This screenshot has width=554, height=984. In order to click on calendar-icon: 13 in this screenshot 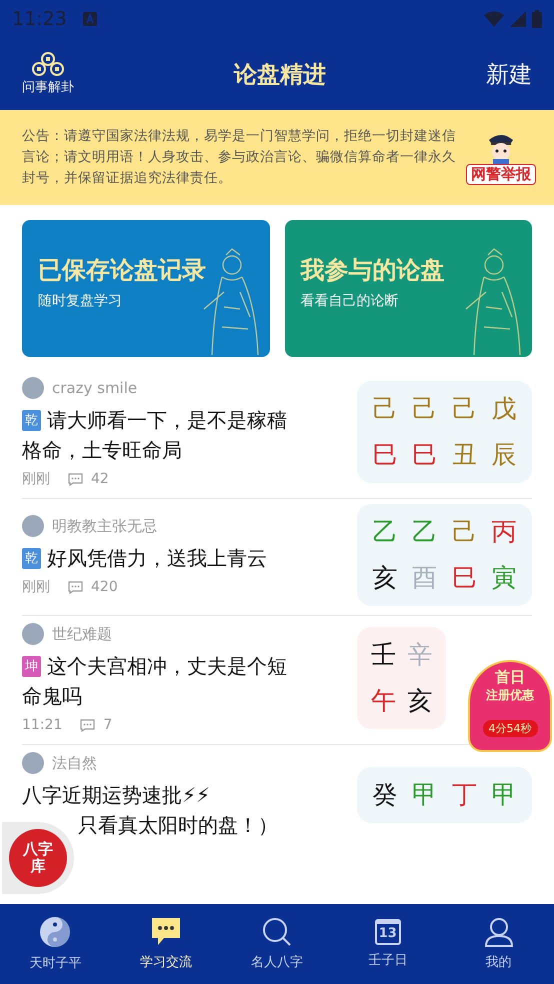, I will do `click(387, 932)`.